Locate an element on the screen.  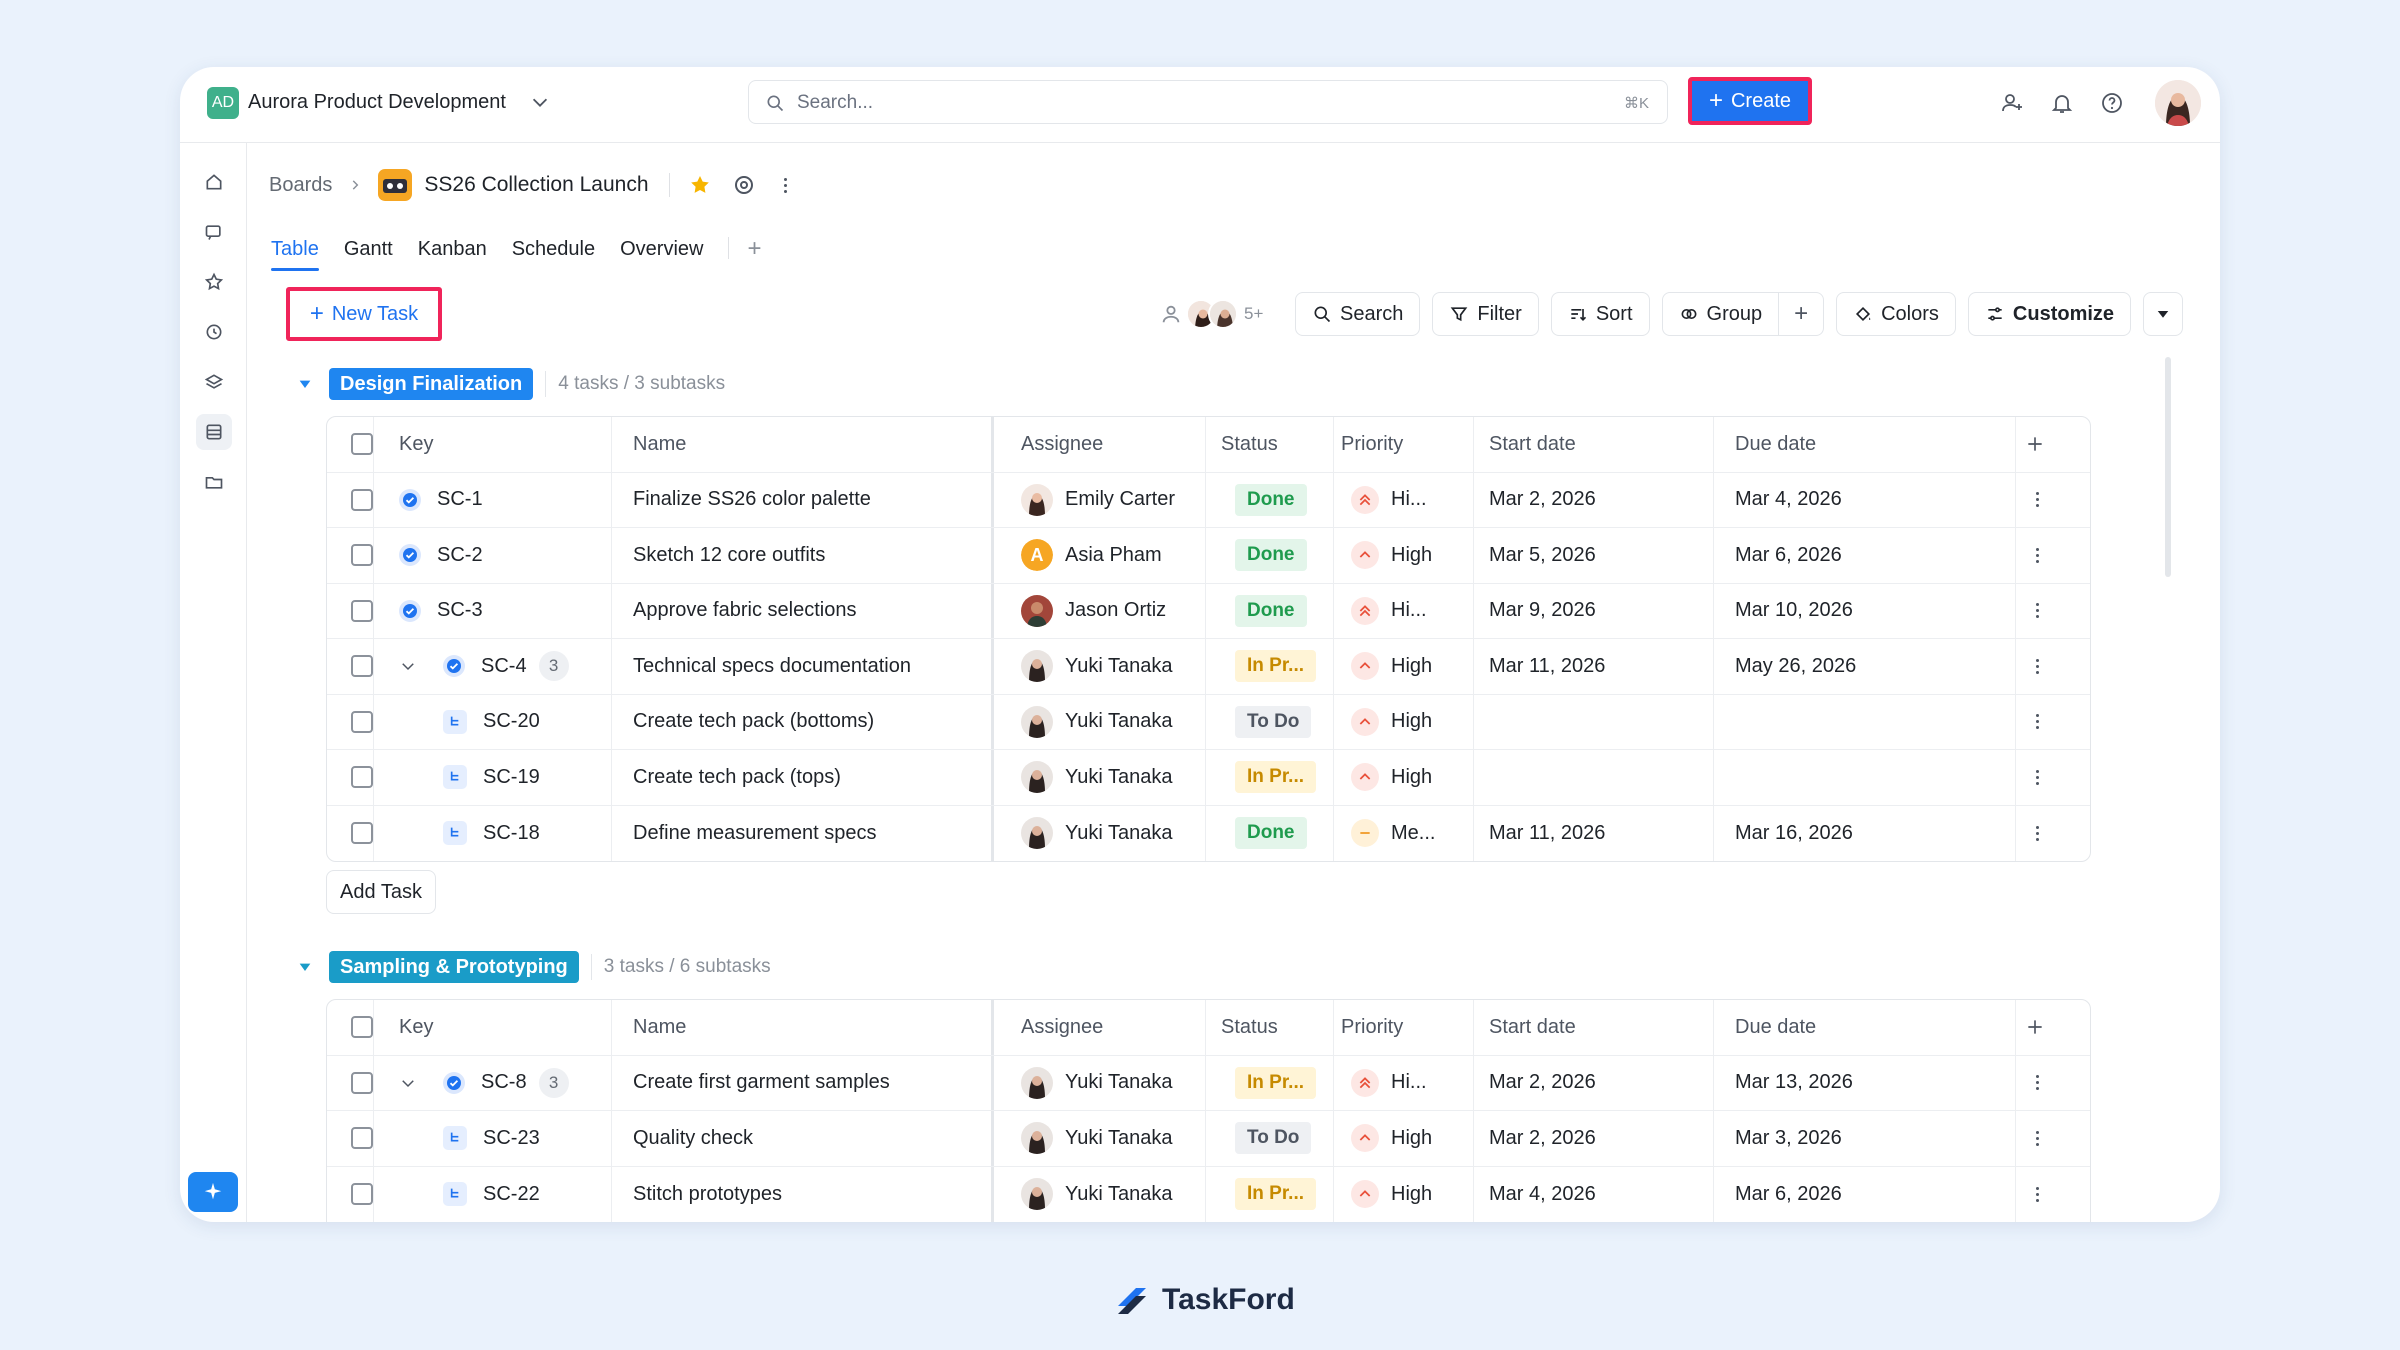
group-button: Group is located at coordinates (1720, 314).